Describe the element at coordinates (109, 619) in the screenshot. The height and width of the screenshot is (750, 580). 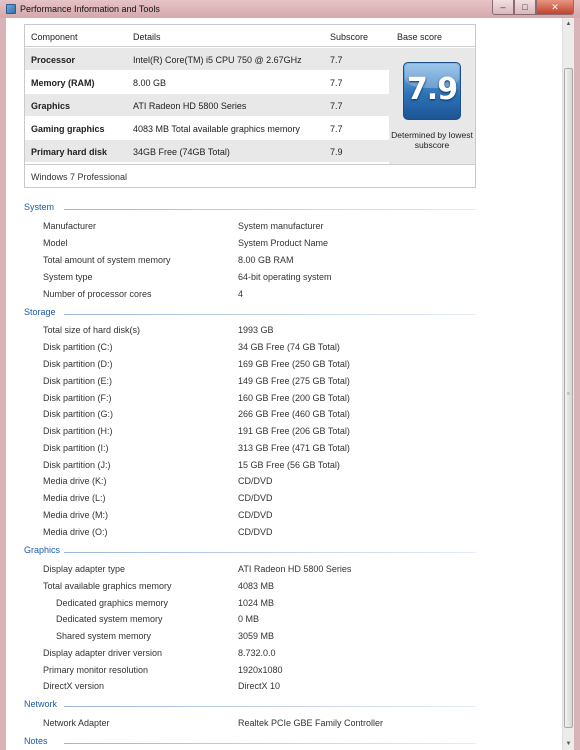
I see `info-label: Dedicated system memory` at that location.